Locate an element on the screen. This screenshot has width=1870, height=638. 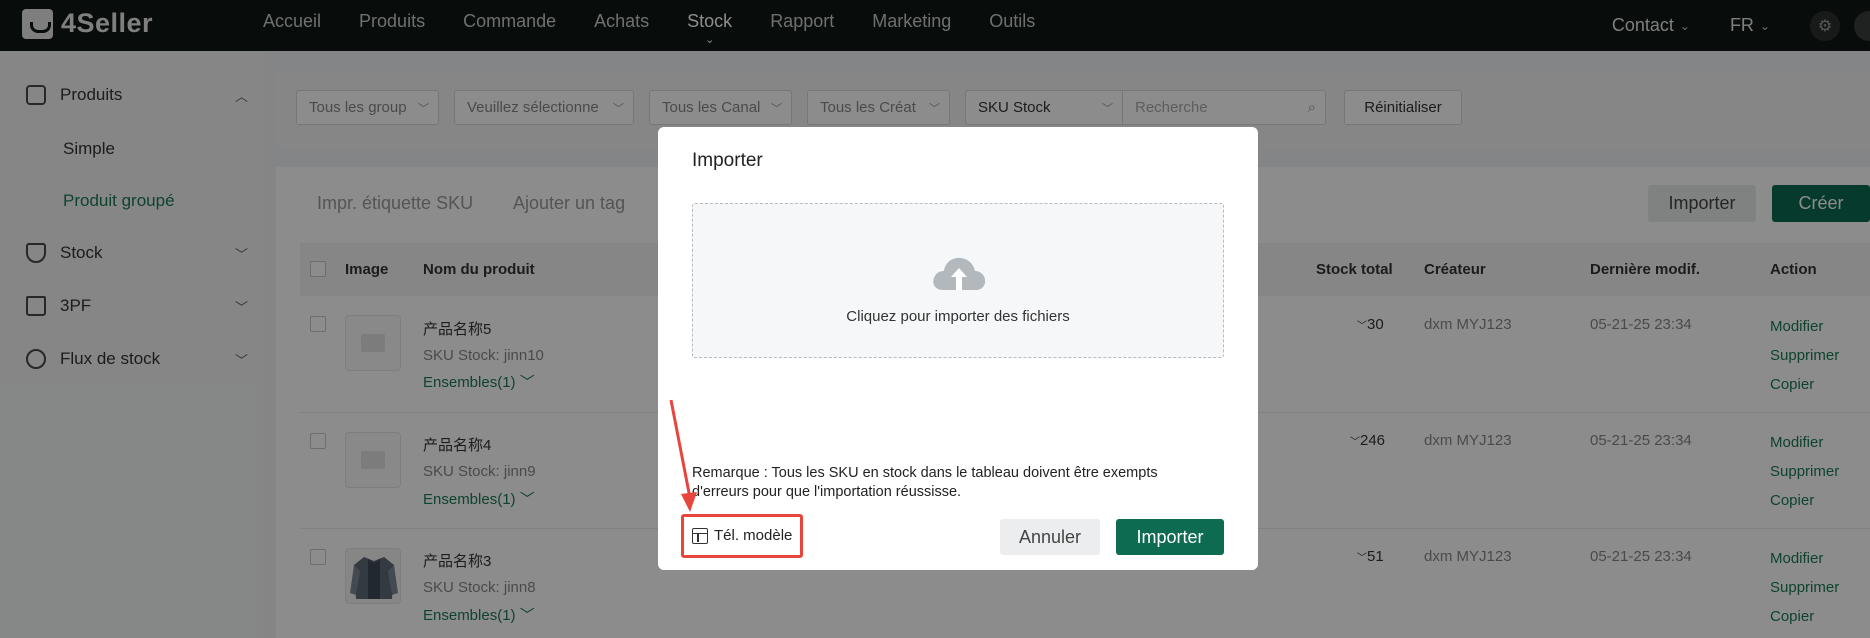
highlight-box is located at coordinates (742, 536).